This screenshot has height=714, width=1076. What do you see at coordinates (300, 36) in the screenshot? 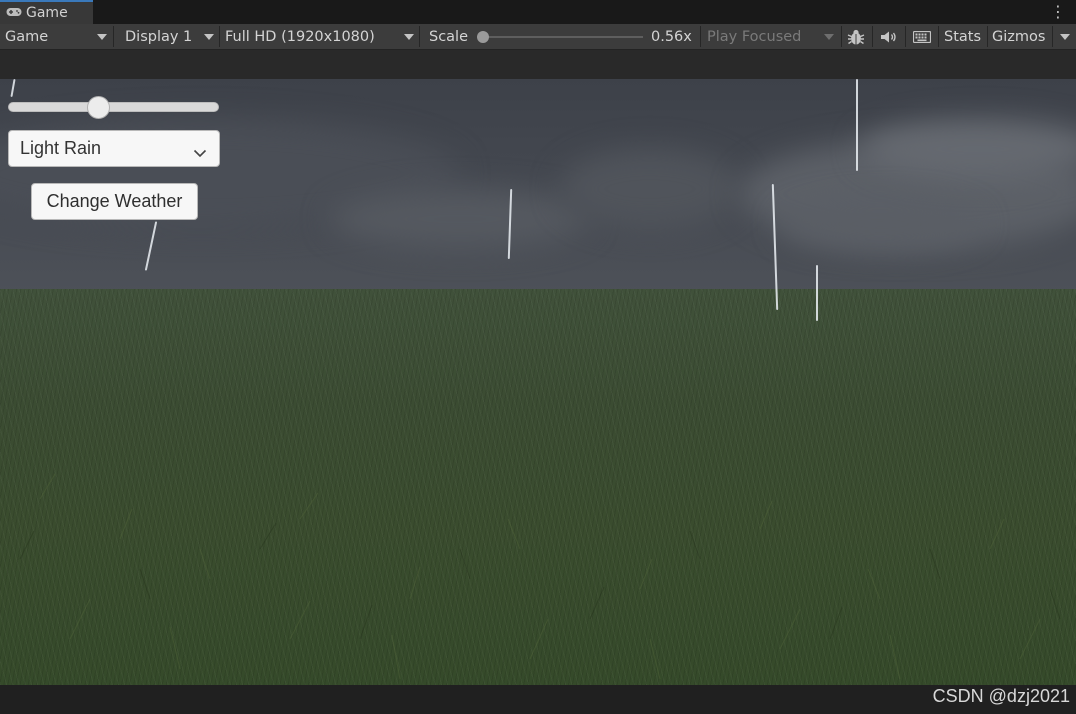
I see `resolution-label: Full HD (1920x1080)` at bounding box center [300, 36].